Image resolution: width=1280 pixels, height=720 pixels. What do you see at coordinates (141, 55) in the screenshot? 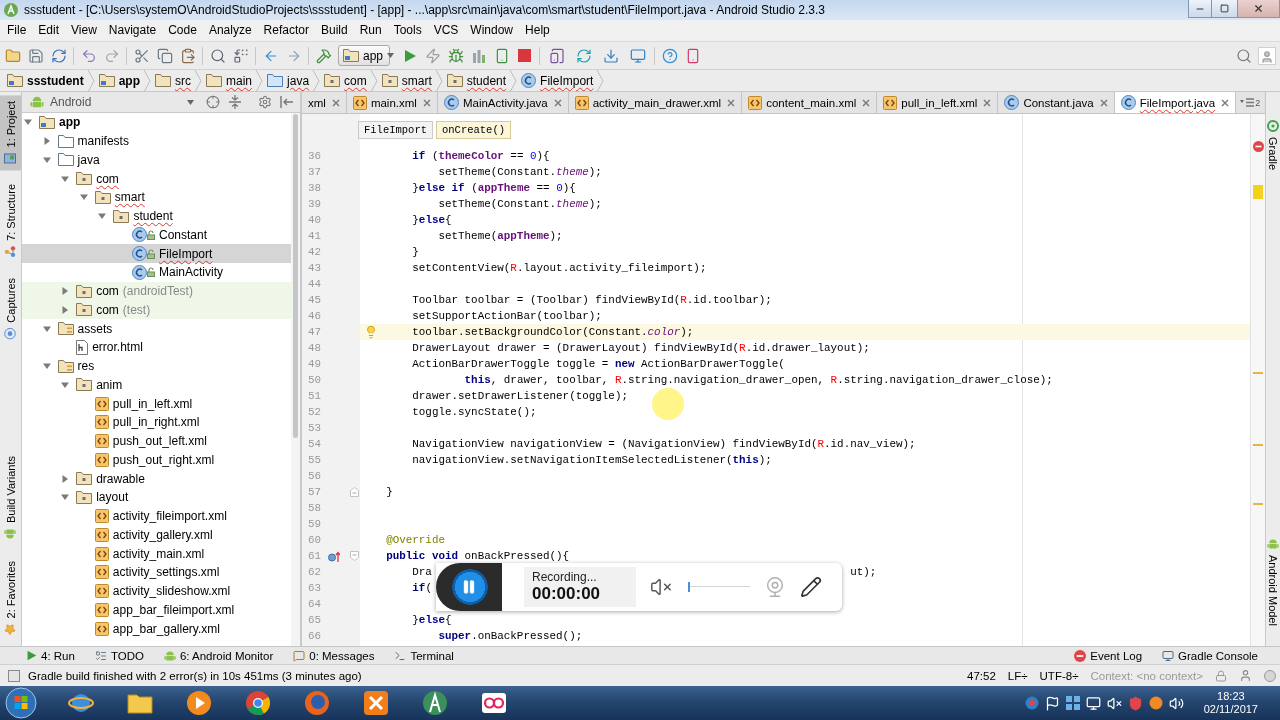
I see `cut-icon` at bounding box center [141, 55].